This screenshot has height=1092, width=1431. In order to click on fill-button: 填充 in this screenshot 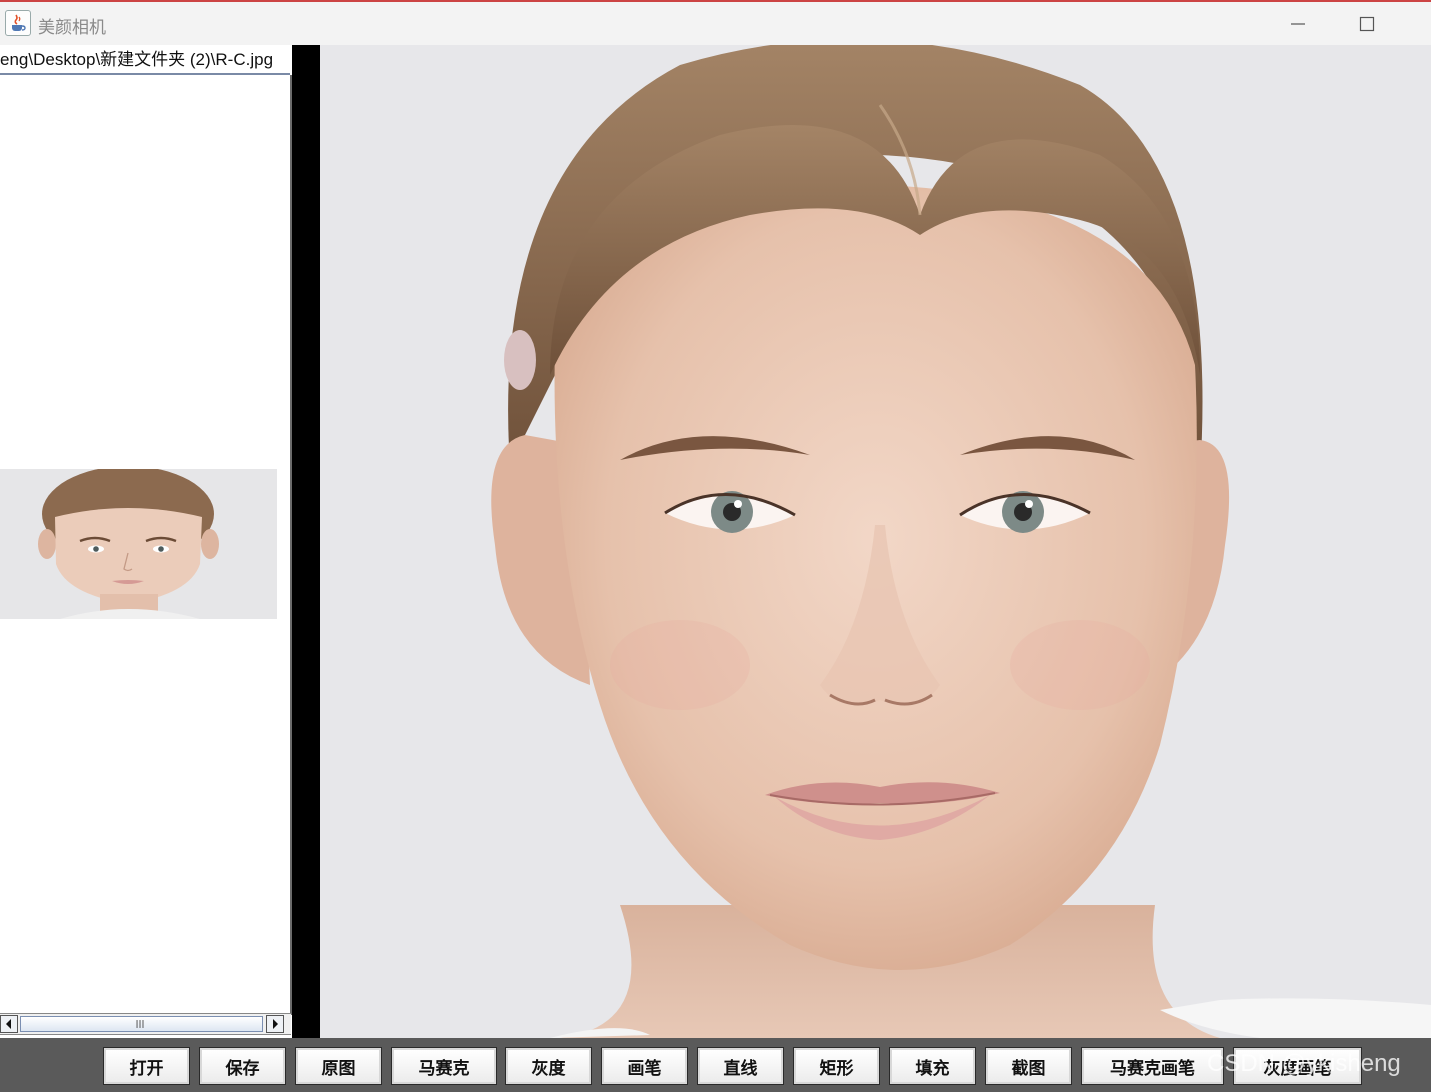, I will do `click(932, 1066)`.